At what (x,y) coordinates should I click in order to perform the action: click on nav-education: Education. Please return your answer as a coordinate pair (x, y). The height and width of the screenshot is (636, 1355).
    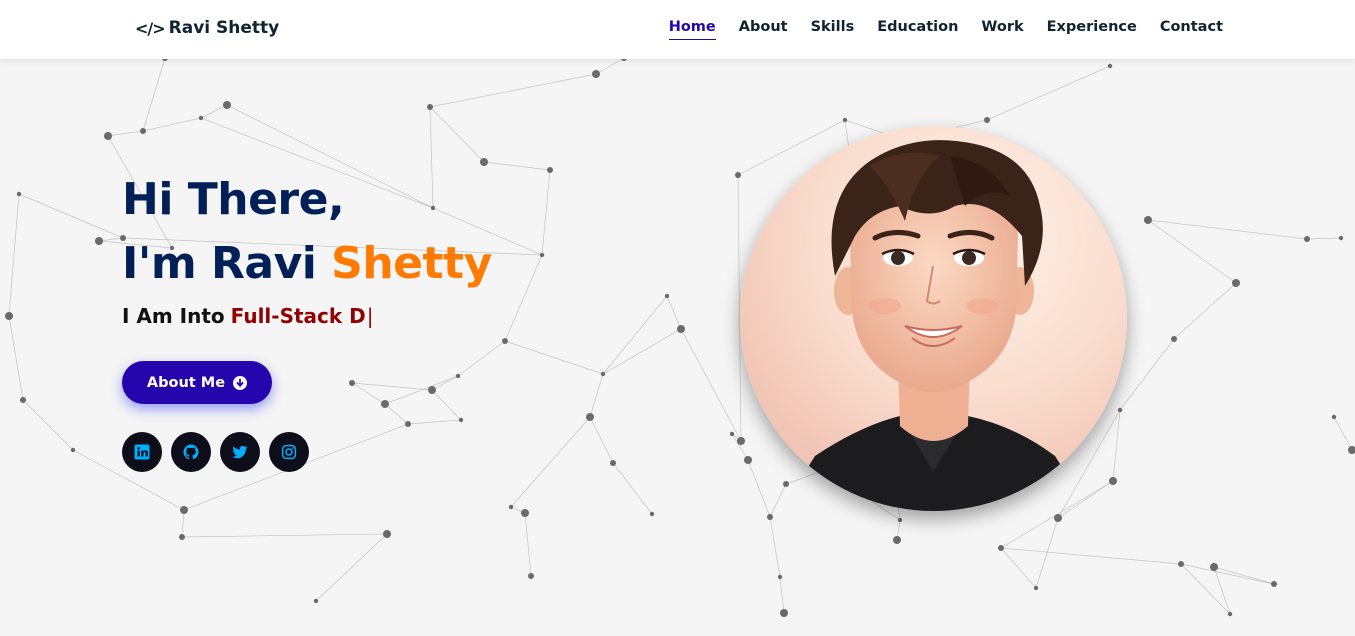
    Looking at the image, I should click on (917, 29).